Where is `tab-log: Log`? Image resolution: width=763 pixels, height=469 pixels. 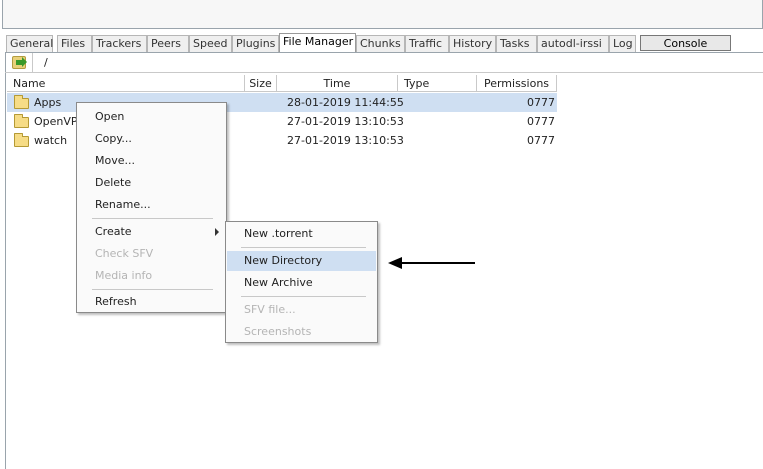 tab-log: Log is located at coordinates (622, 43).